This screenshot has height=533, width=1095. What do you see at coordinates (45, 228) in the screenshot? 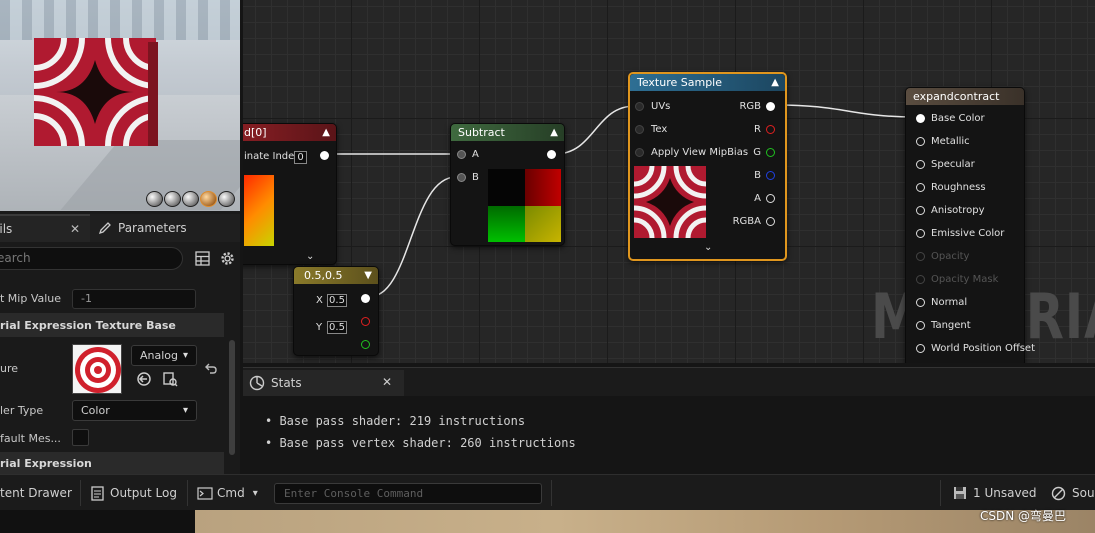
I see `tab-details: ails ✕` at bounding box center [45, 228].